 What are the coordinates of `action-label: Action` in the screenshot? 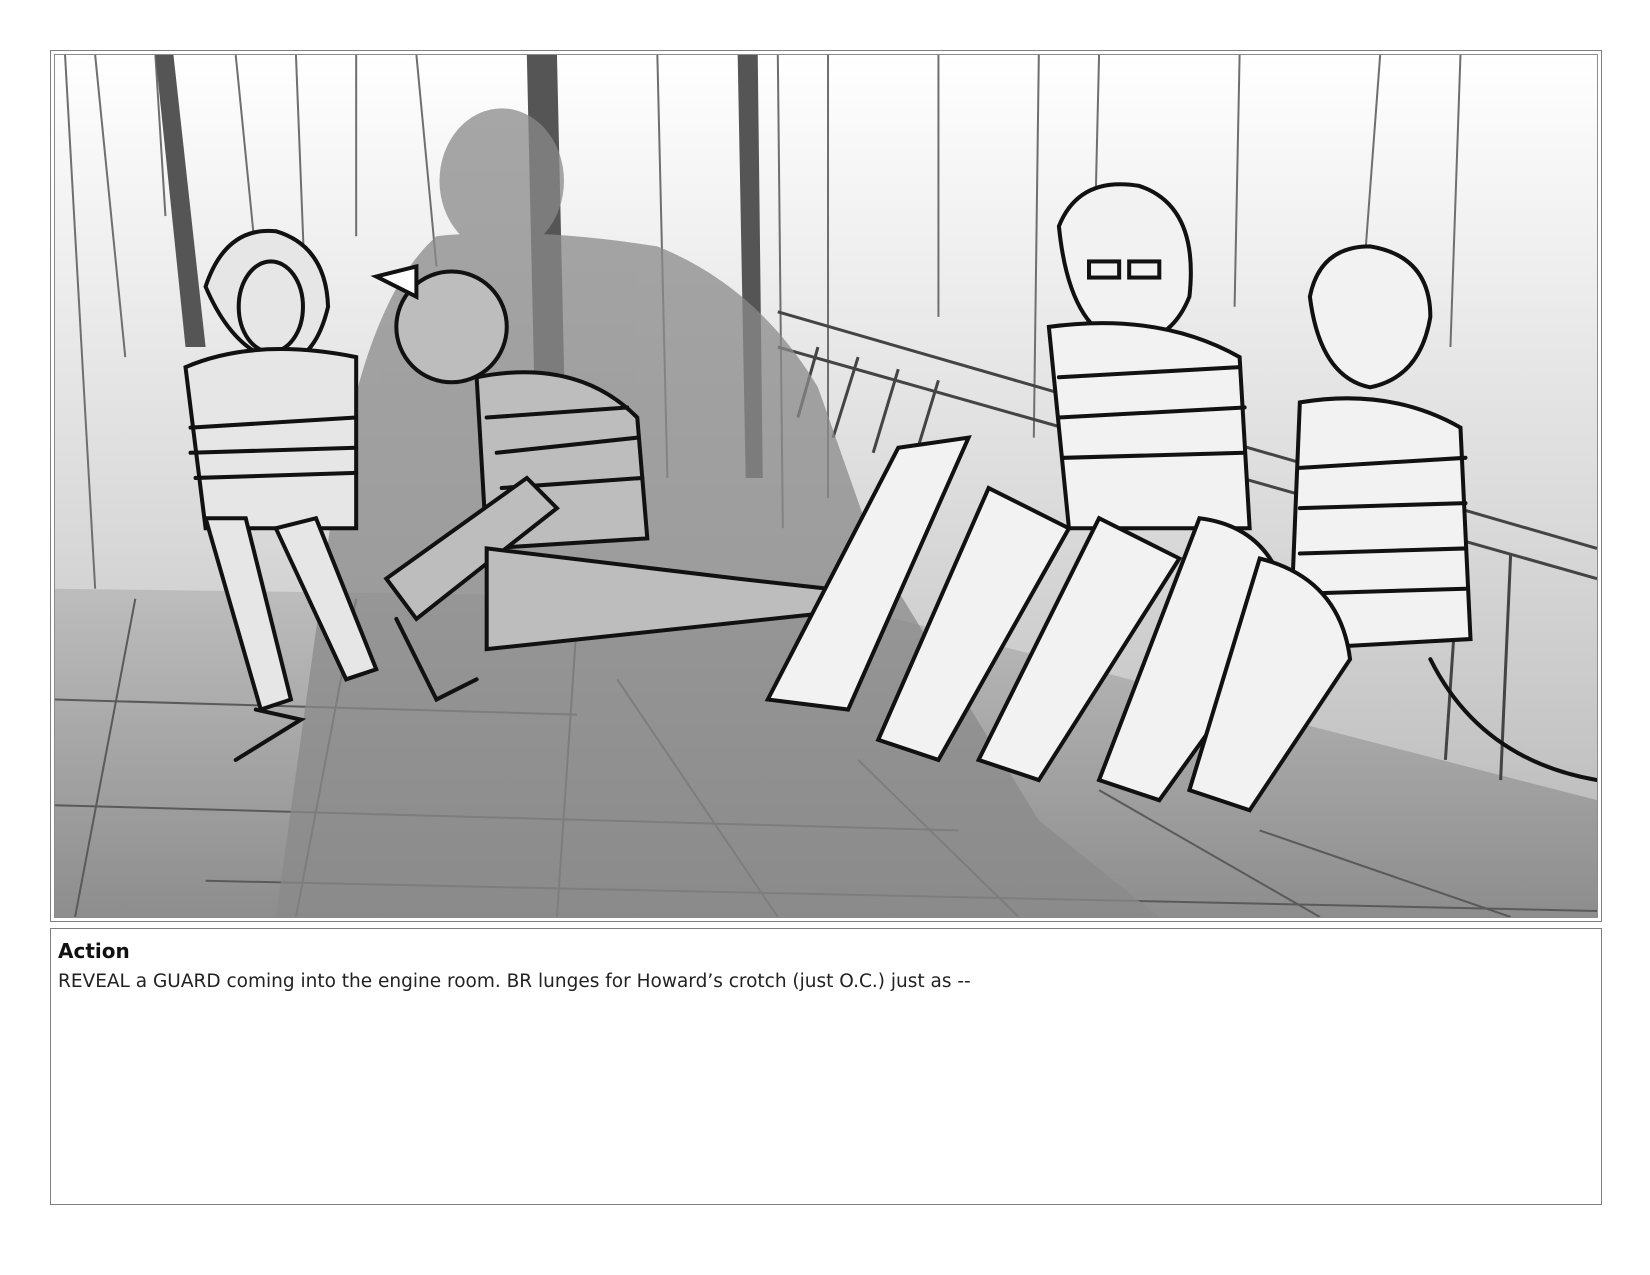 It's located at (94, 951).